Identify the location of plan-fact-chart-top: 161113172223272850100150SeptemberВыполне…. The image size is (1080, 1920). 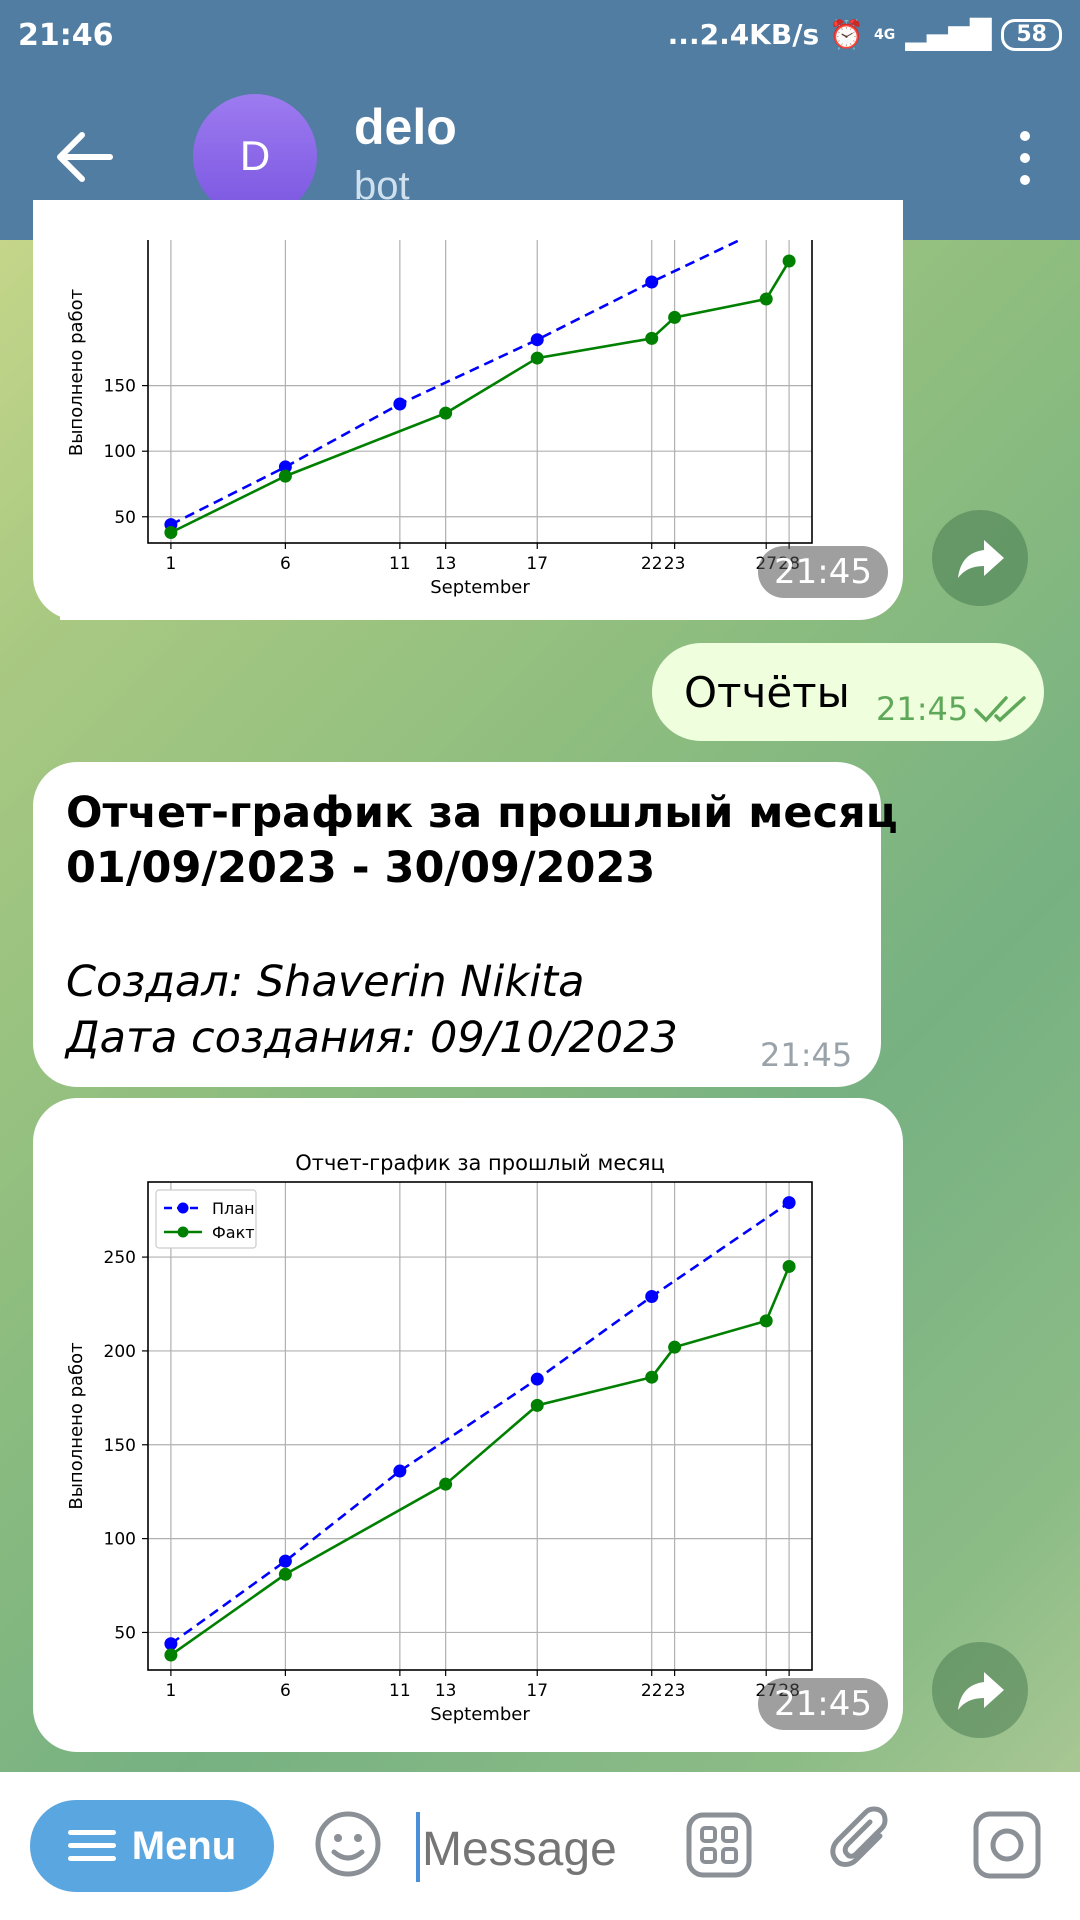
(450, 430).